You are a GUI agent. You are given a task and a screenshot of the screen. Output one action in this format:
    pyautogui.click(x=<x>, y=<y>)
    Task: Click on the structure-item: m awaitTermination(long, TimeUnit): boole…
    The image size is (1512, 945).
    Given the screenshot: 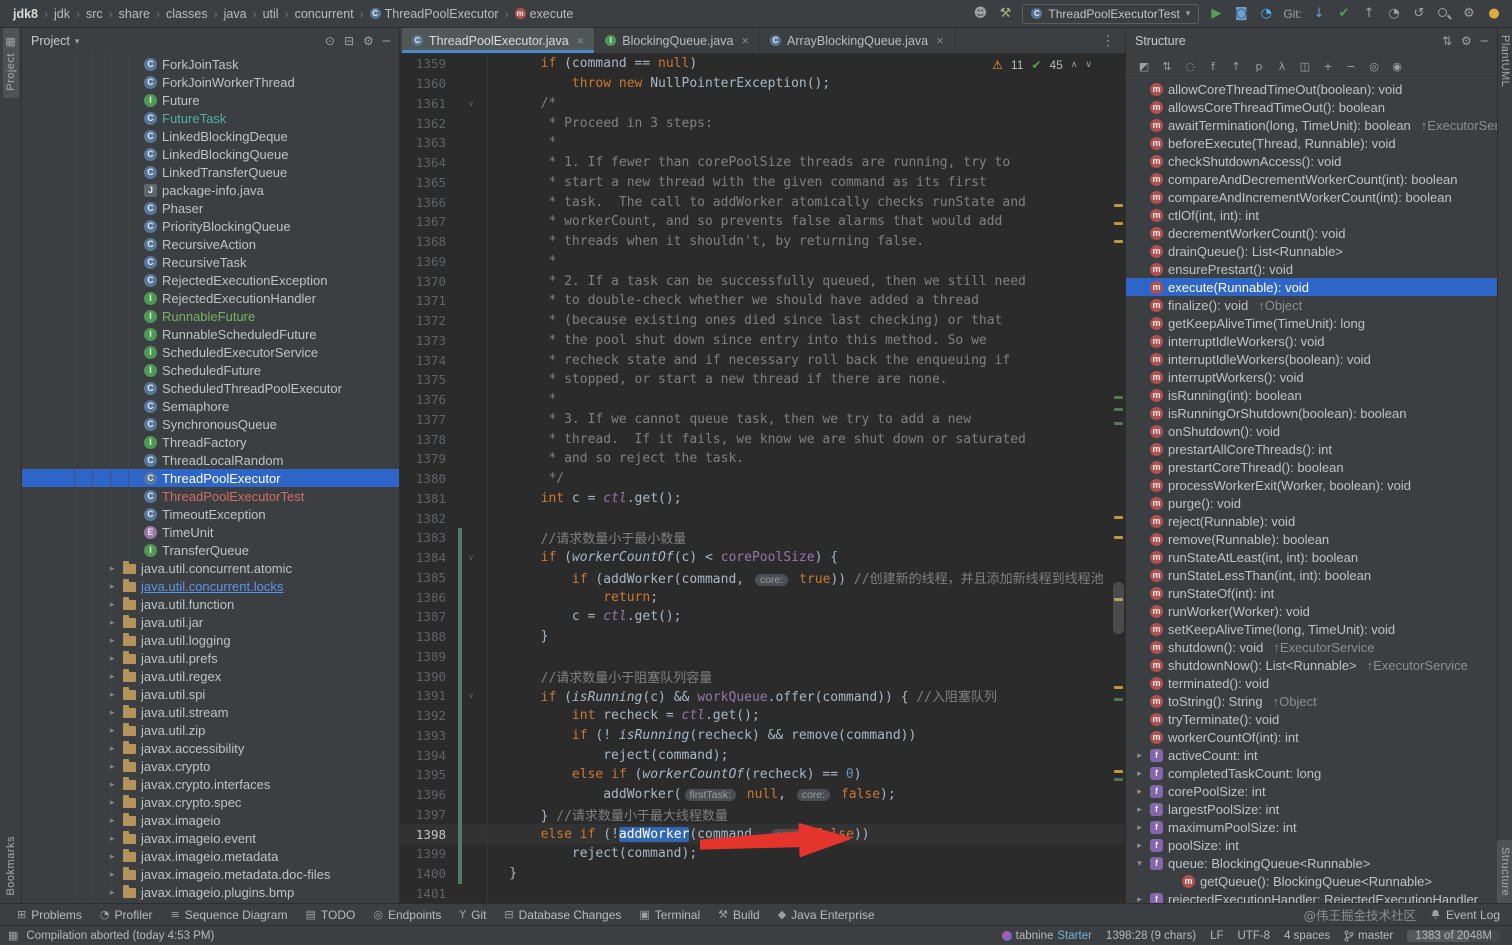 What is the action you would take?
    pyautogui.click(x=1311, y=125)
    